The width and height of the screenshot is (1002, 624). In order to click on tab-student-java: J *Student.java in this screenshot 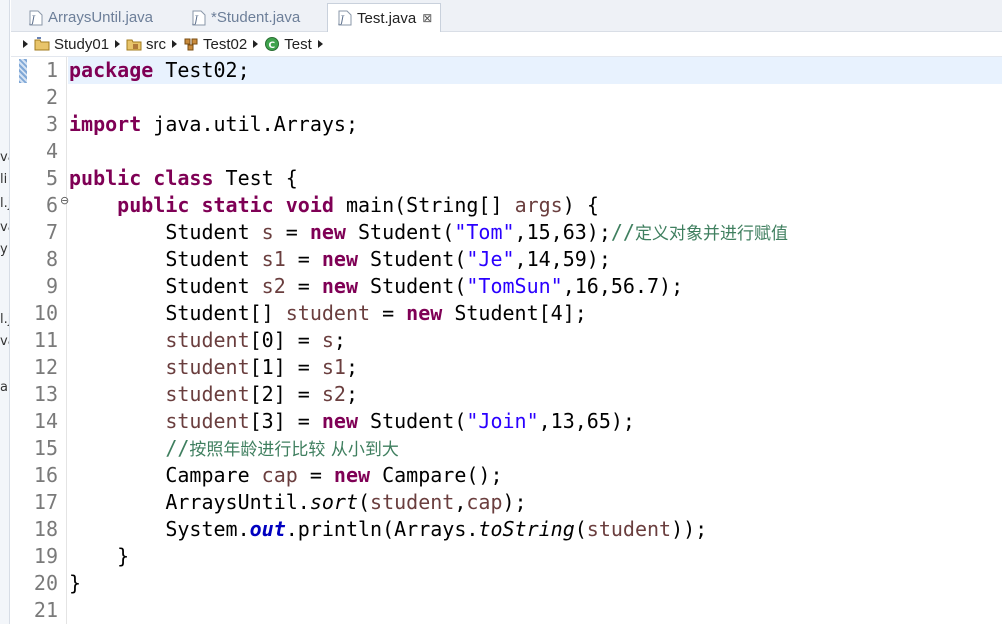, I will do `click(252, 17)`.